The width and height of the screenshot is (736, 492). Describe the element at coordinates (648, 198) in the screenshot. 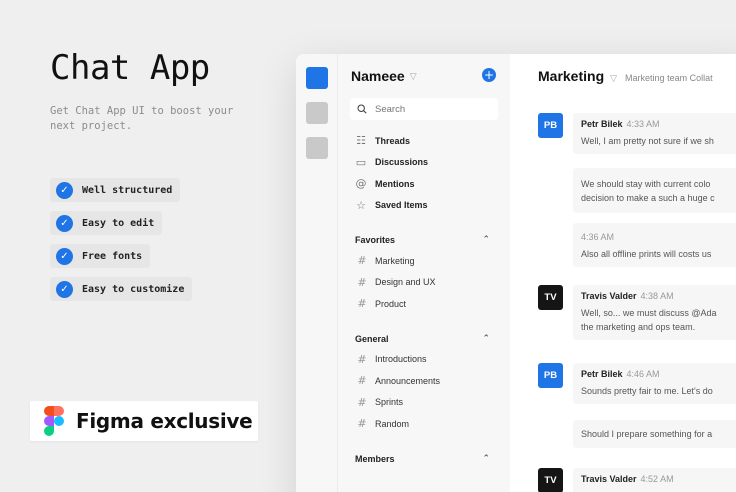

I see `message-text: decision to make a such a huge c` at that location.